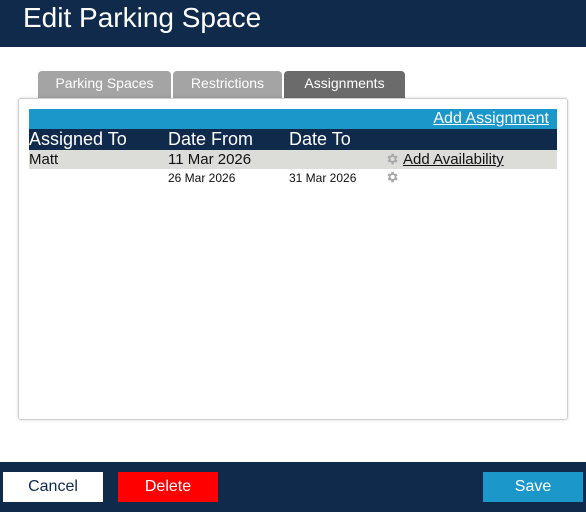  I want to click on add-availability-link: Add Availability, so click(453, 159).